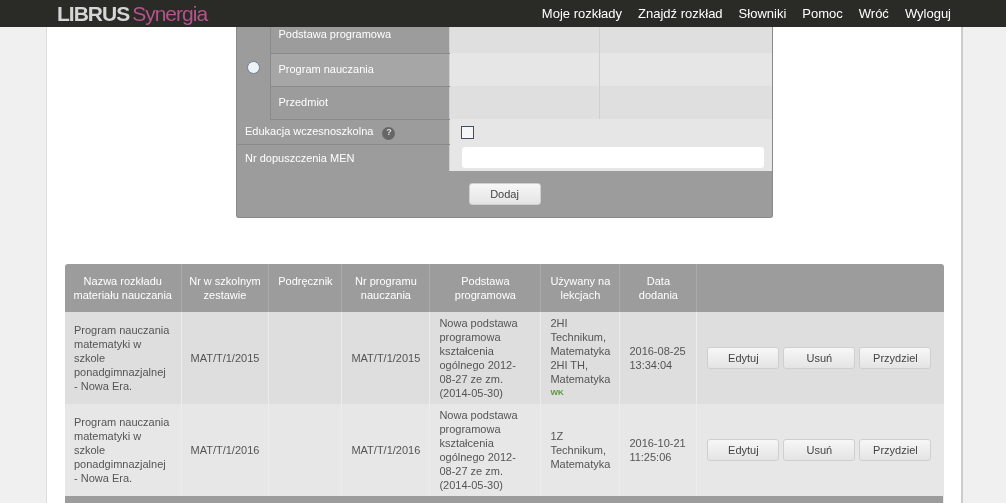 Image resolution: width=1006 pixels, height=503 pixels. I want to click on table-cell: 2016-08-25 13:34:04, so click(657, 358).